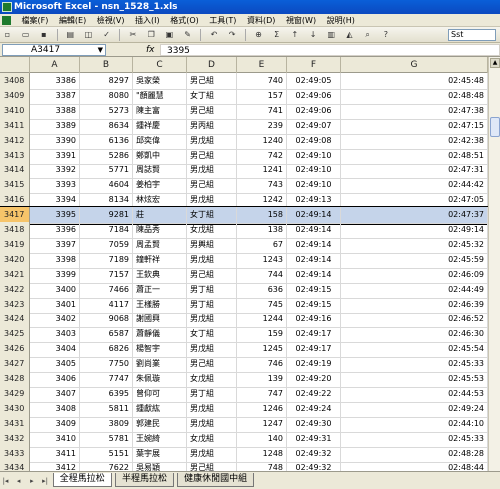  Describe the element at coordinates (144, 480) in the screenshot. I see `sheet-tab-half-marathon: 半程馬拉松` at that location.